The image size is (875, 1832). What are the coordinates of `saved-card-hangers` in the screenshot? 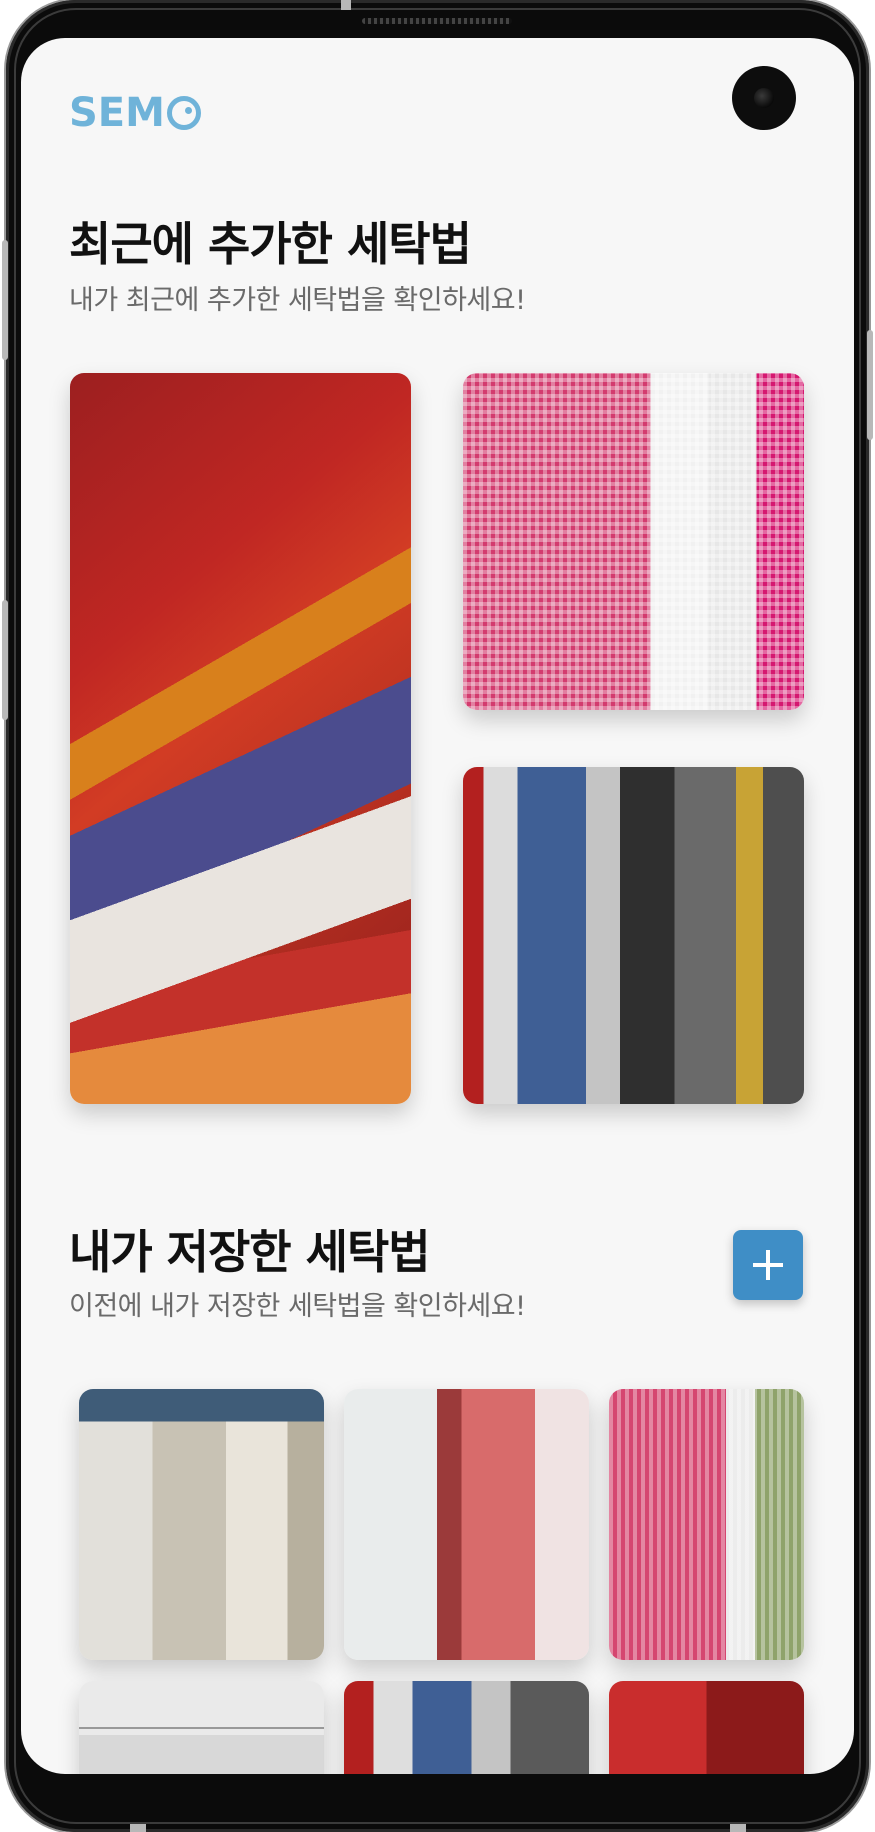 It's located at (201, 1727).